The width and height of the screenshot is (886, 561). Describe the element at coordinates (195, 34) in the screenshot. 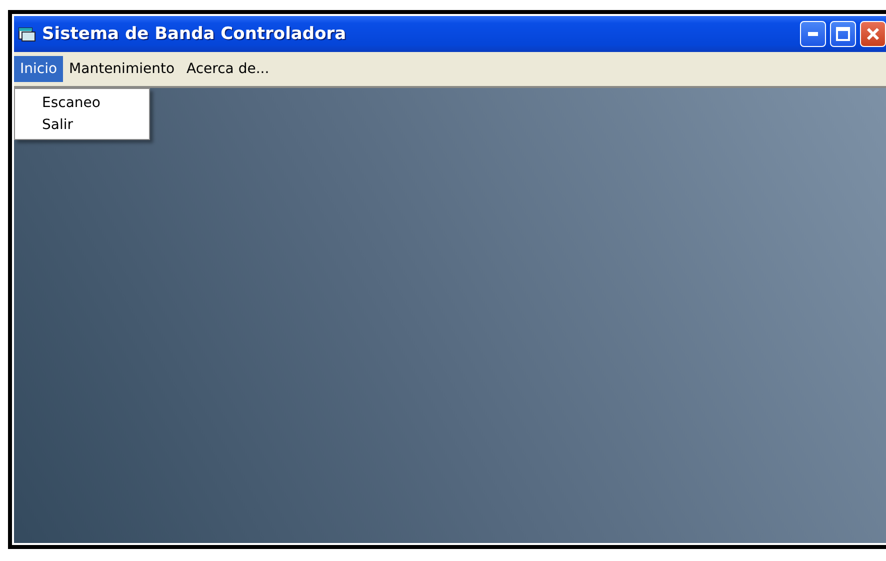

I see `window-title: Sistema de Banda Controladora` at that location.